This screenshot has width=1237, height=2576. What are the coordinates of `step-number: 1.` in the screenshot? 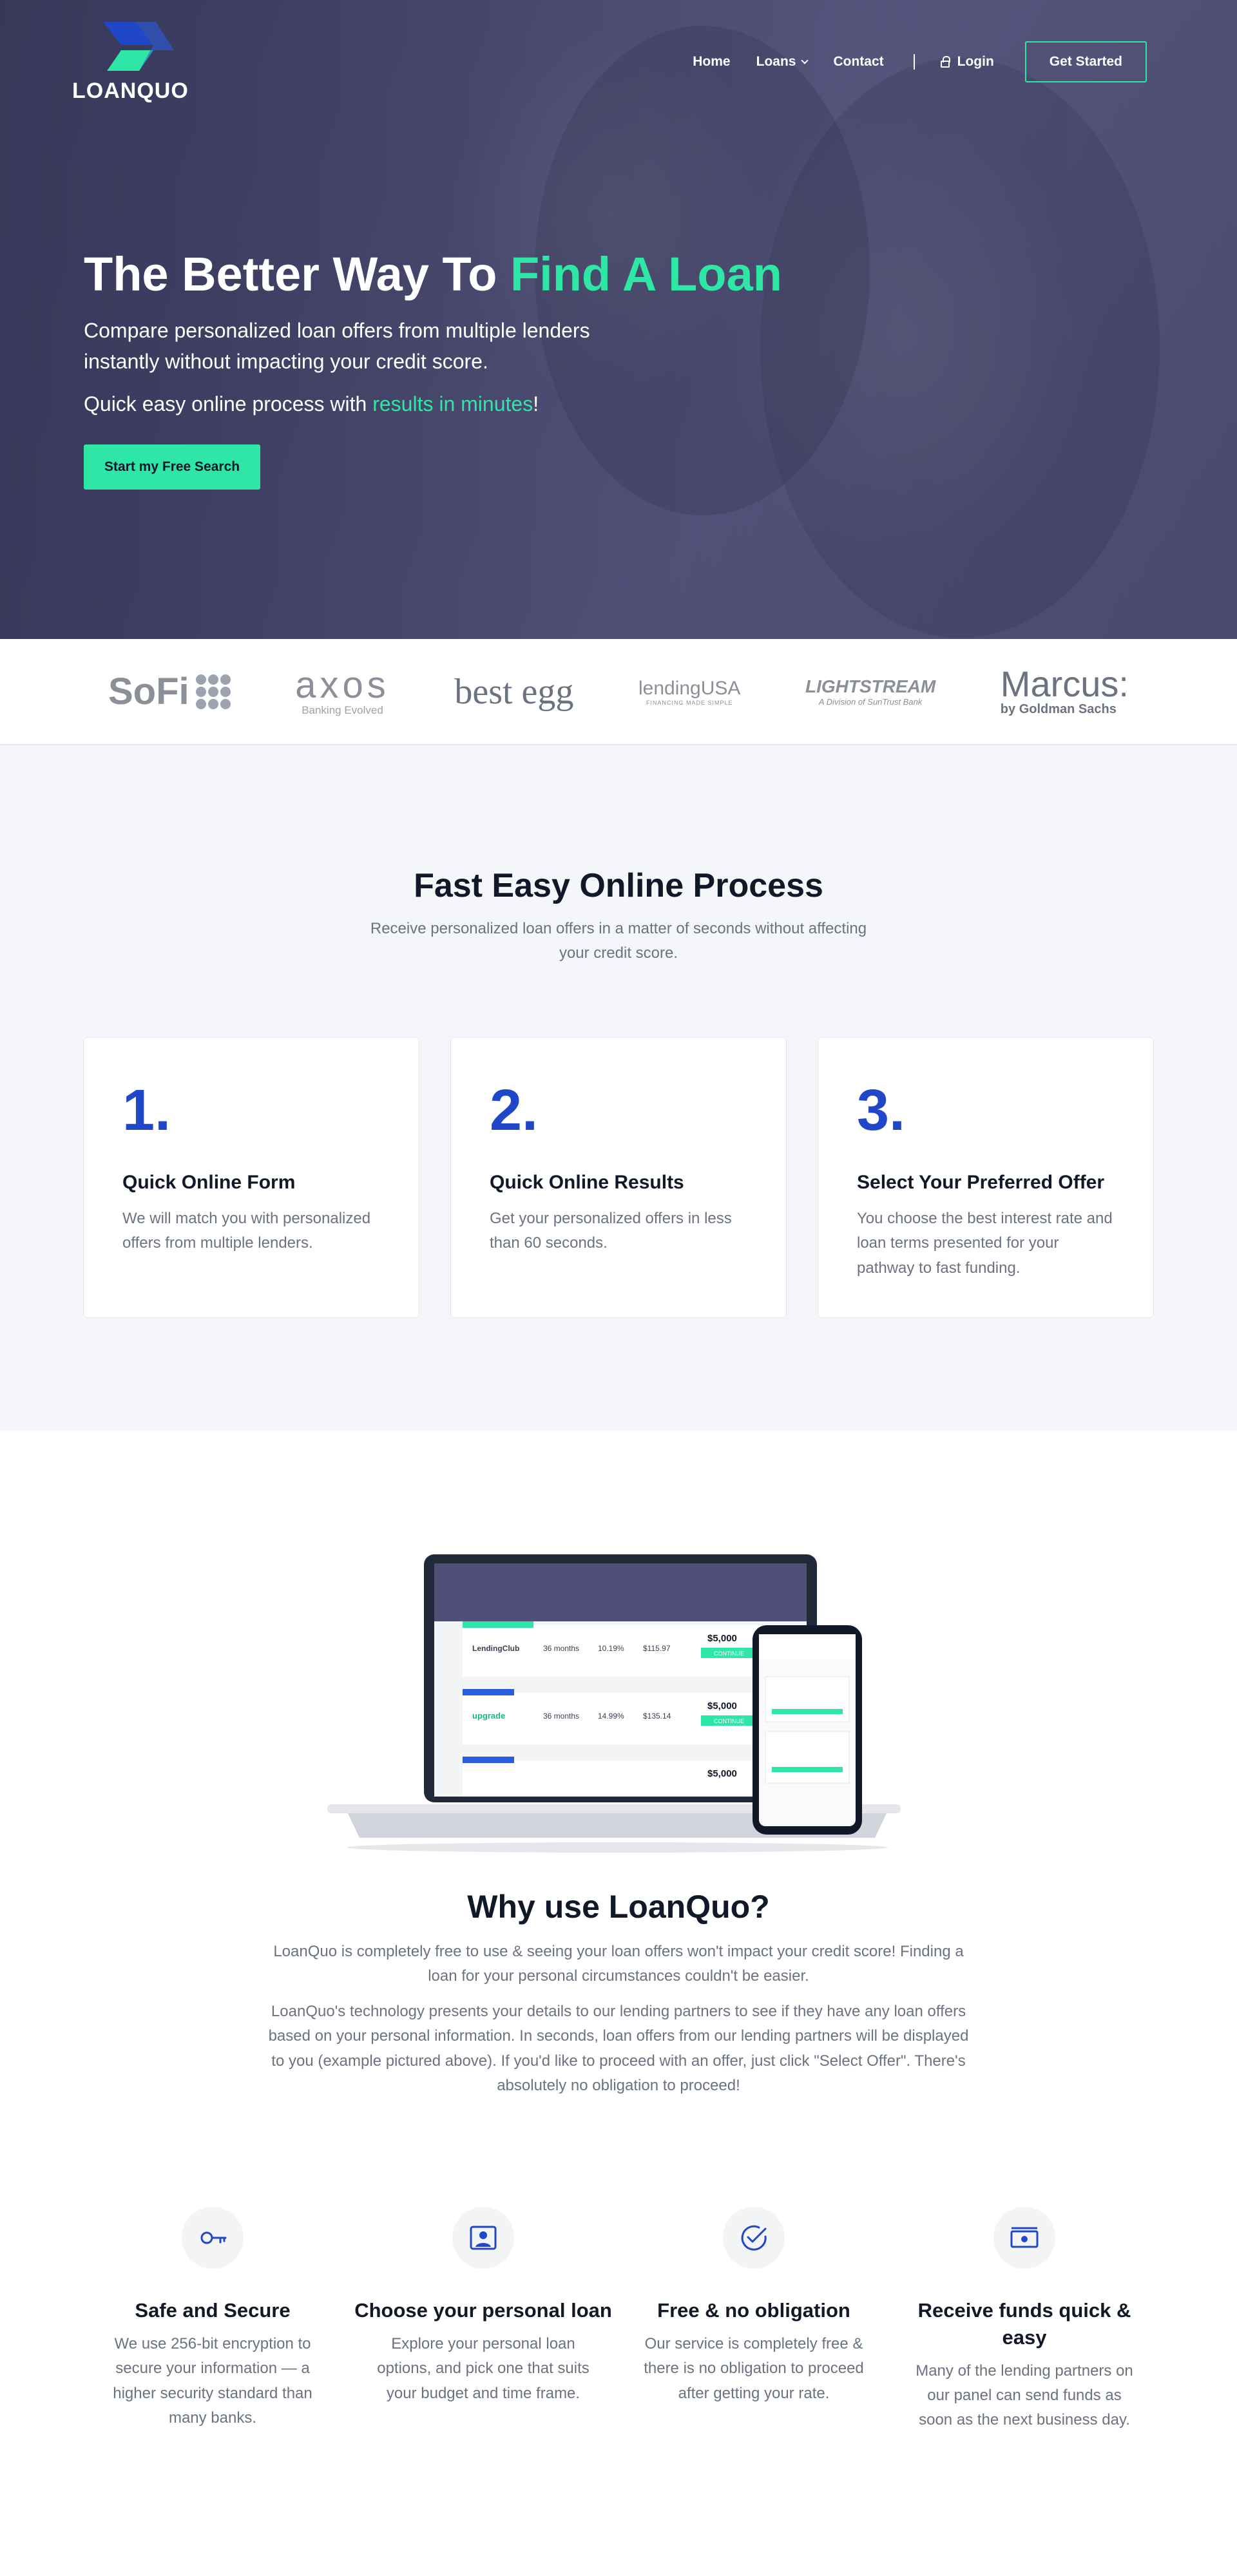 It's located at (146, 1110).